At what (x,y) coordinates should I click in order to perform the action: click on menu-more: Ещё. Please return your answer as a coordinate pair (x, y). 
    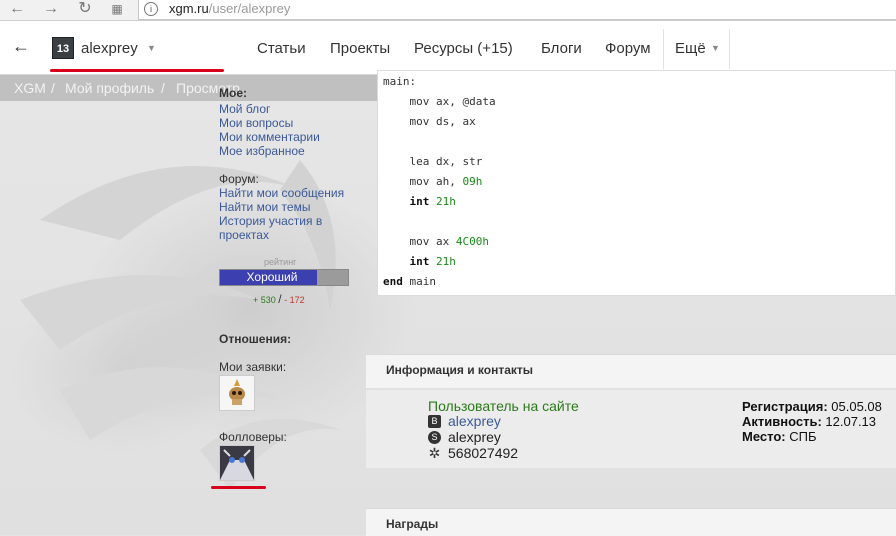
    Looking at the image, I should click on (690, 48).